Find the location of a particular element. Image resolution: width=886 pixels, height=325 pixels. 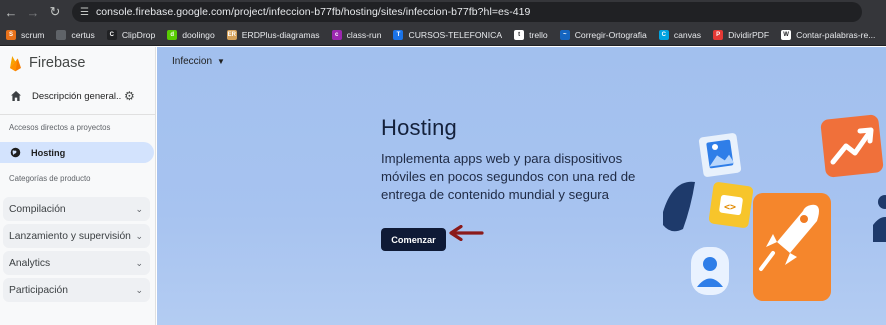

category-label: Participación is located at coordinates (38, 290).